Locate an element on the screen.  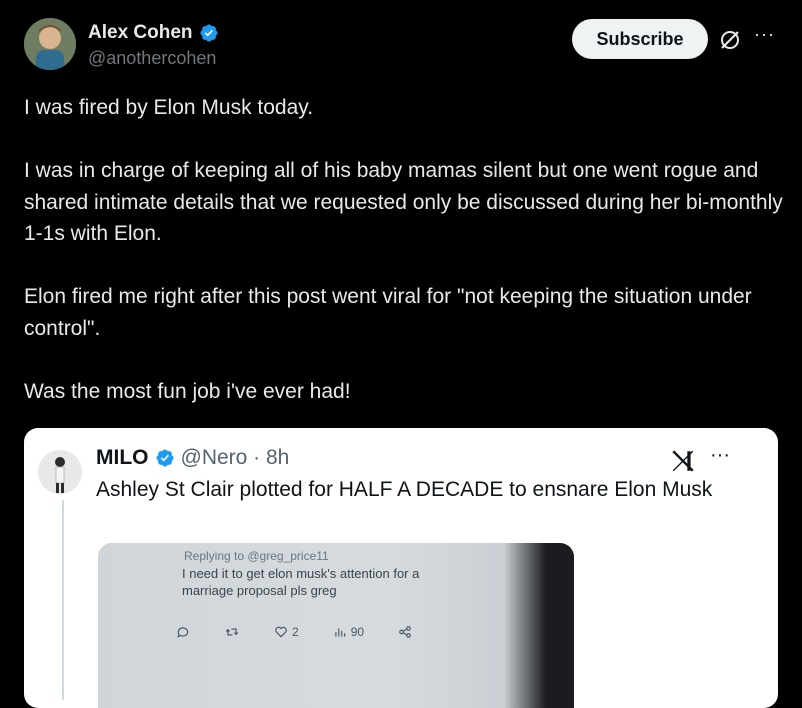
retweet-icon is located at coordinates (232, 632).